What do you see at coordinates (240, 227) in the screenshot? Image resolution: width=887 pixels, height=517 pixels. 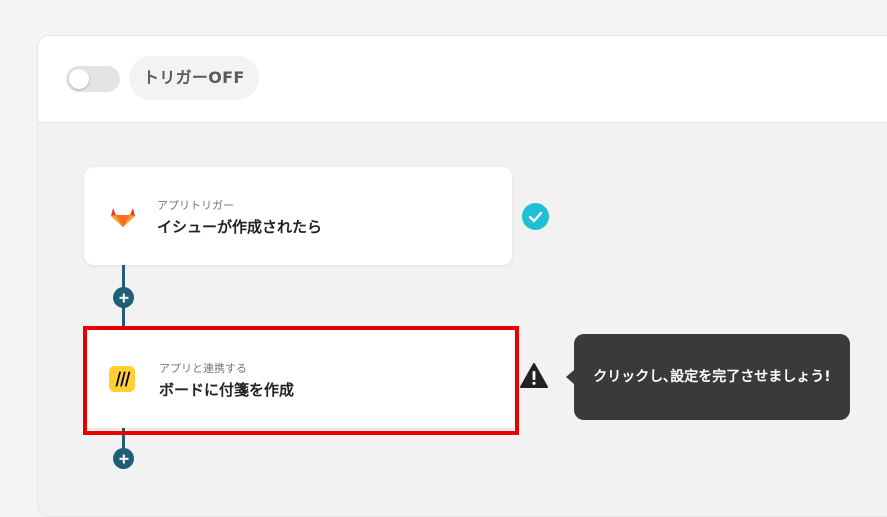 I see `step-title: イシューが作成されたら` at bounding box center [240, 227].